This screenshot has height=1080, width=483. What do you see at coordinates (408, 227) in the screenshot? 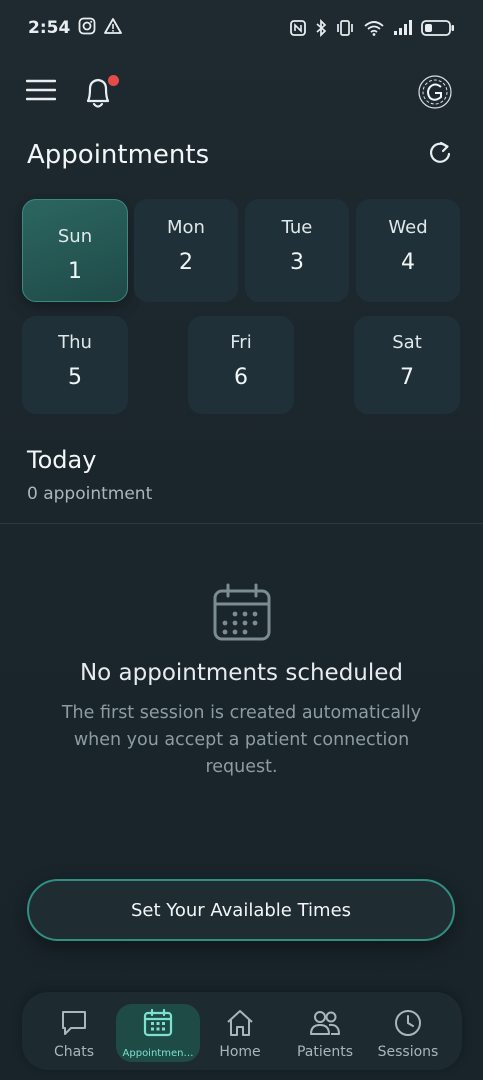
I see `day-name: Wed` at bounding box center [408, 227].